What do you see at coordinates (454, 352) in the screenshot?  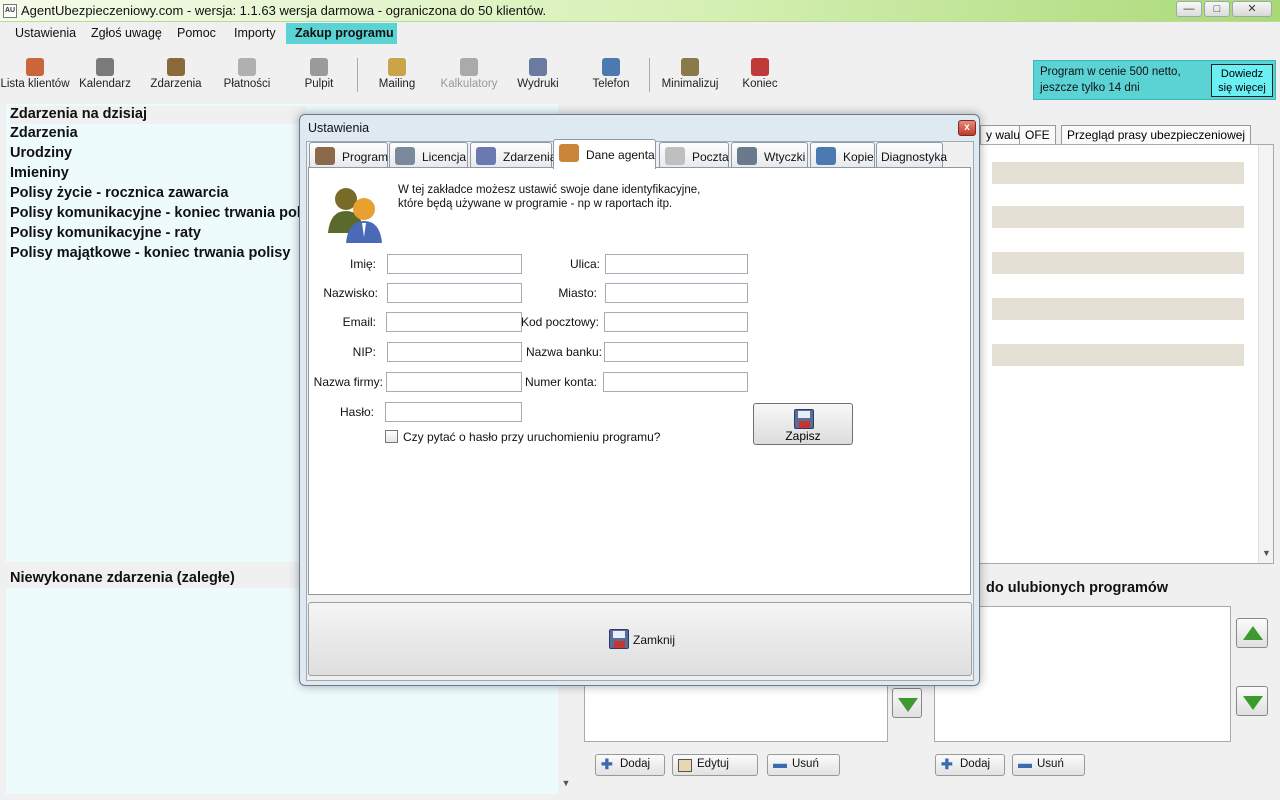 I see `nip-input` at bounding box center [454, 352].